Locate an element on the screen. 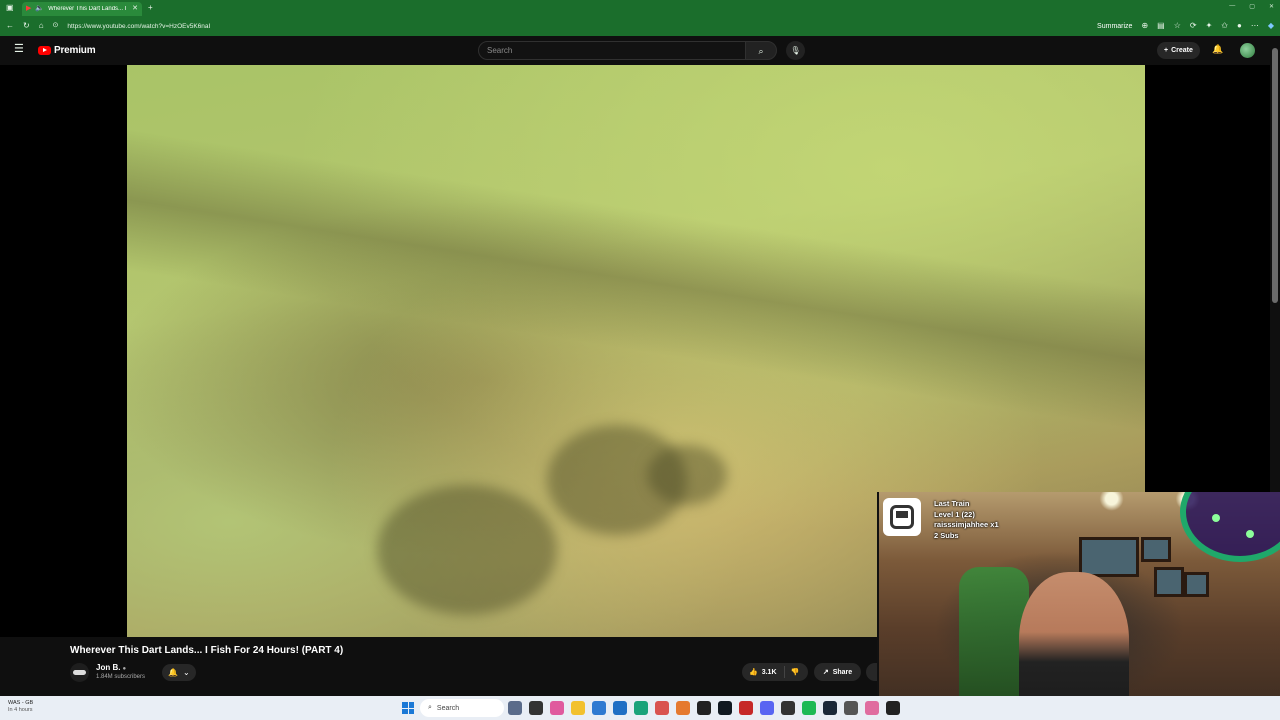  maximize-icon: ▢ is located at coordinates (1252, 6).